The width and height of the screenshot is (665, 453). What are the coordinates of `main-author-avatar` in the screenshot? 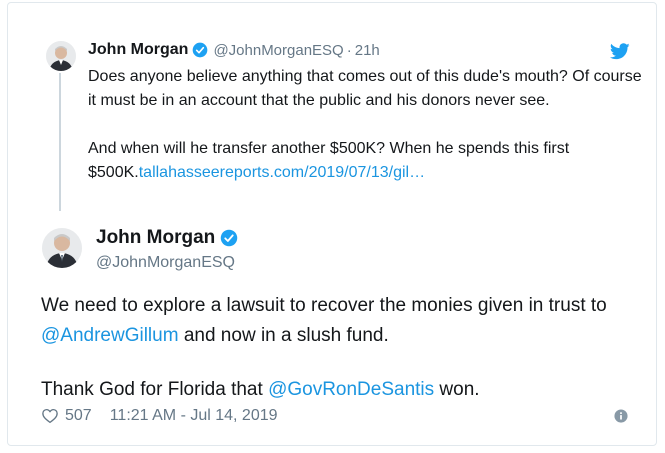 It's located at (62, 248).